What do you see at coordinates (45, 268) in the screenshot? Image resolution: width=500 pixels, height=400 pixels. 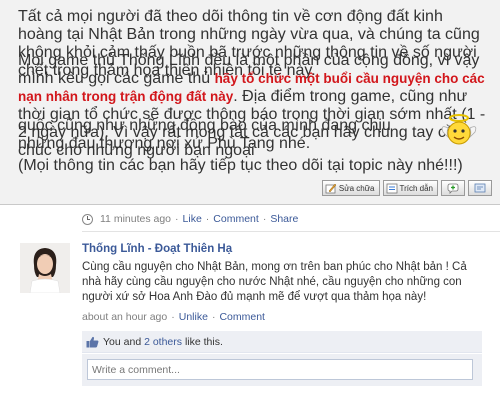 I see `avatar` at bounding box center [45, 268].